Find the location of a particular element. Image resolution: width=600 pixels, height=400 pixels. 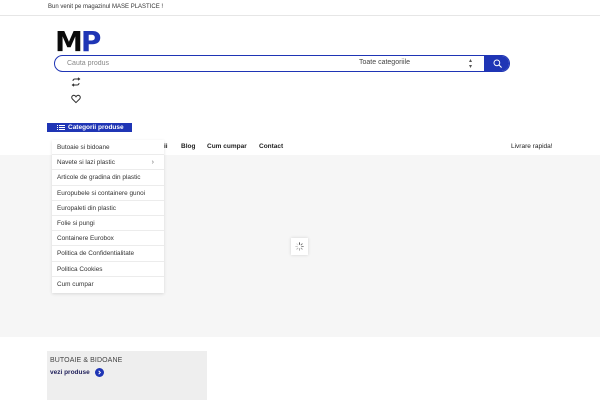

category-label: Navete si lazi plastic is located at coordinates (86, 163).